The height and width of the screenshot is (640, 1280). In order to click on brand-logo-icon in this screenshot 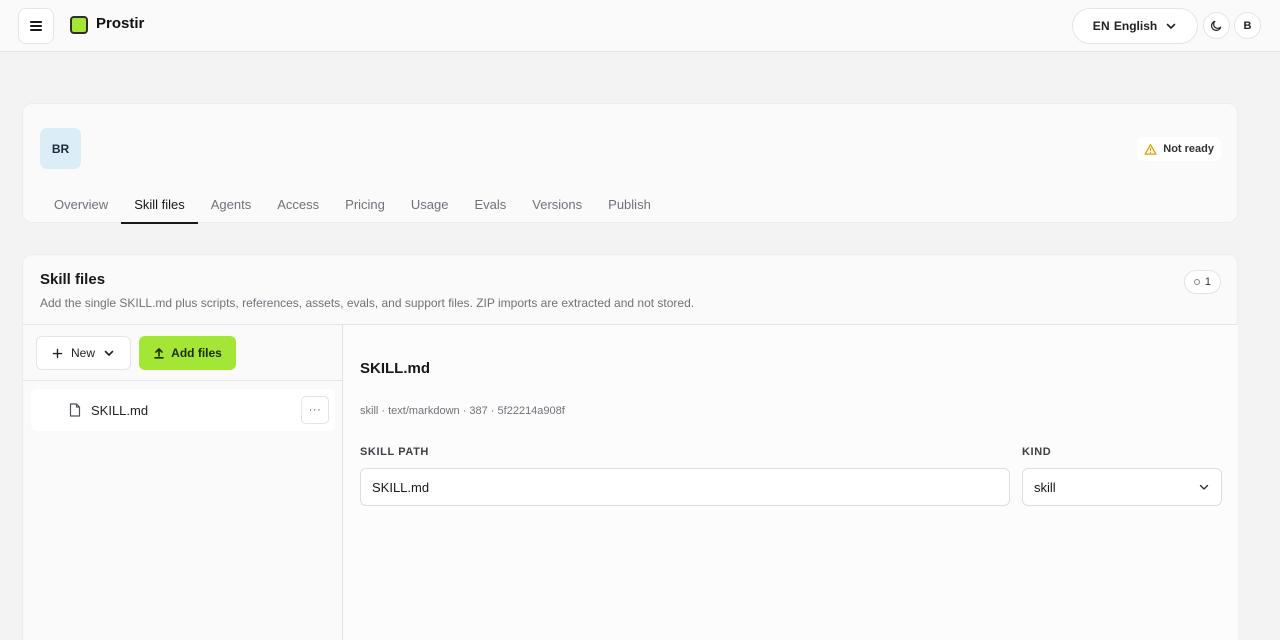, I will do `click(79, 25)`.